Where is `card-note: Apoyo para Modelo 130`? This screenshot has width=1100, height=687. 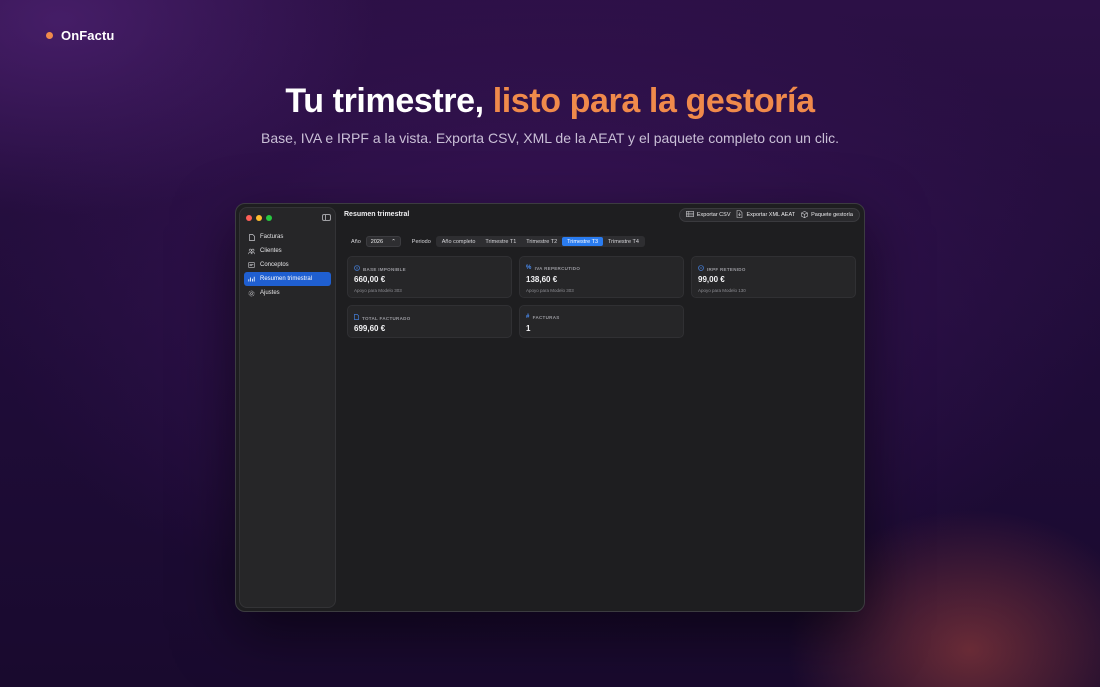
card-note: Apoyo para Modelo 130 is located at coordinates (722, 290).